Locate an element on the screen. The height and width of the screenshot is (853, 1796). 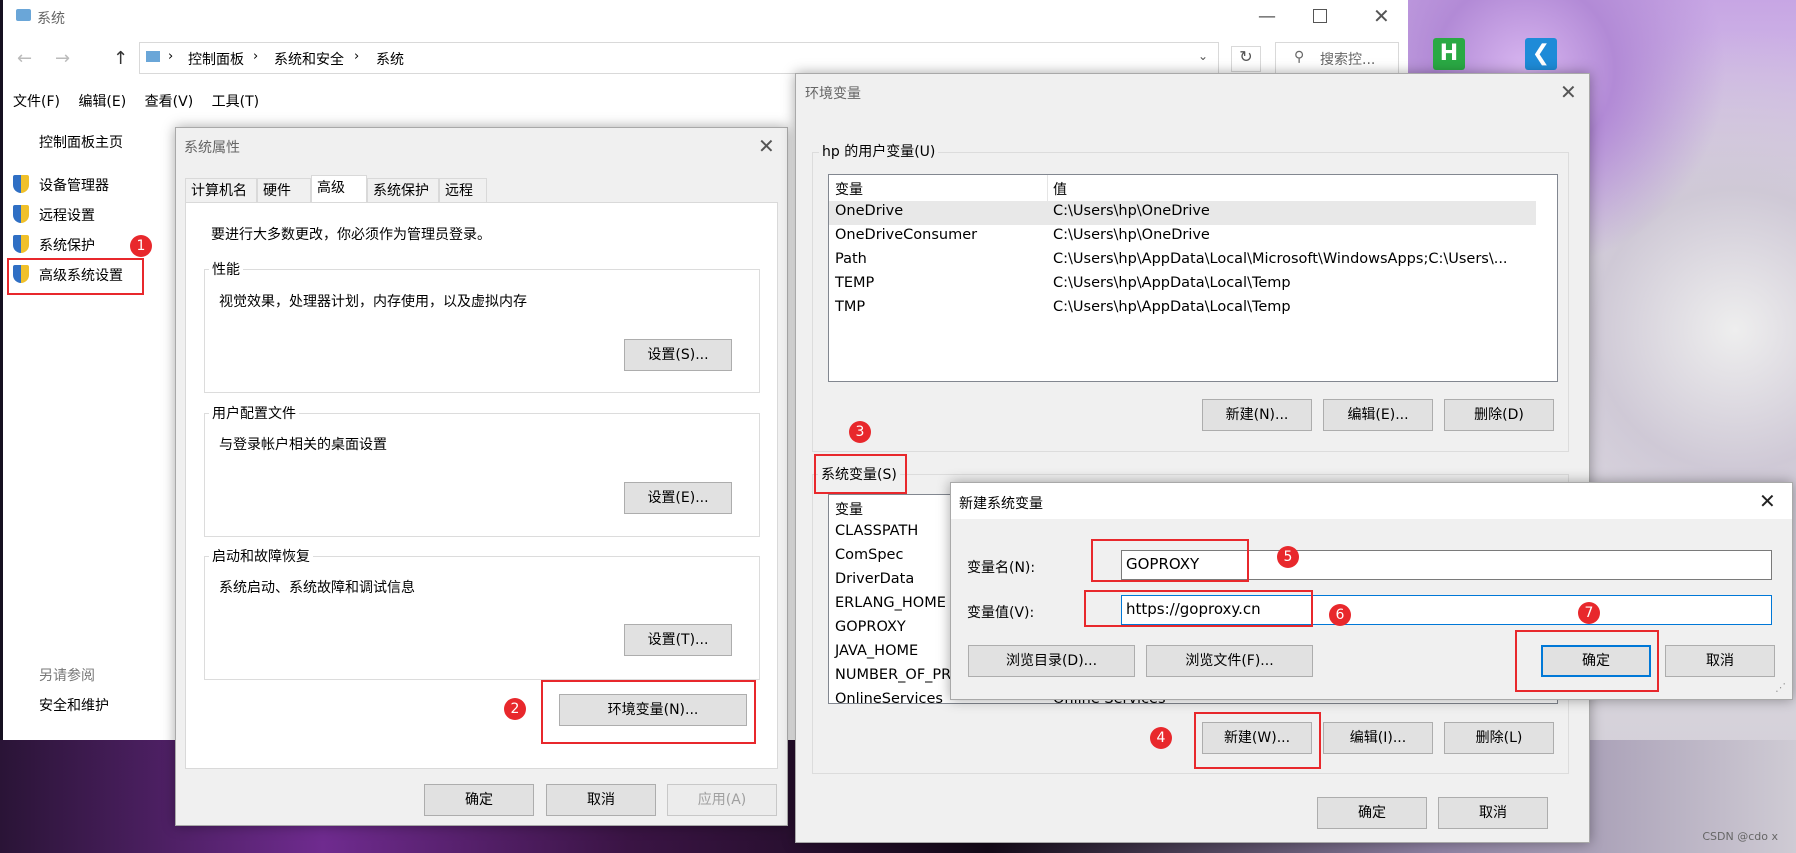
minimize-button: — is located at coordinates (1267, 16).